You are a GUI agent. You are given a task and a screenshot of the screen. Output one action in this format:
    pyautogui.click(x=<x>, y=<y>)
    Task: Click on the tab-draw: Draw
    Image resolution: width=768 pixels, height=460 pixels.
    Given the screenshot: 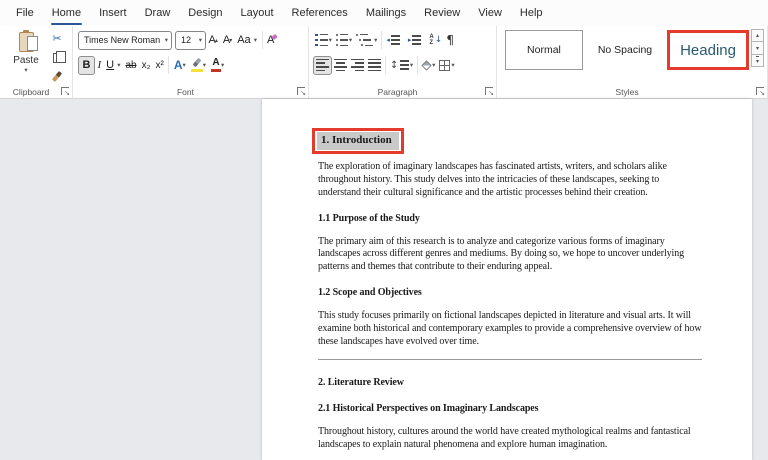 What is the action you would take?
    pyautogui.click(x=158, y=13)
    